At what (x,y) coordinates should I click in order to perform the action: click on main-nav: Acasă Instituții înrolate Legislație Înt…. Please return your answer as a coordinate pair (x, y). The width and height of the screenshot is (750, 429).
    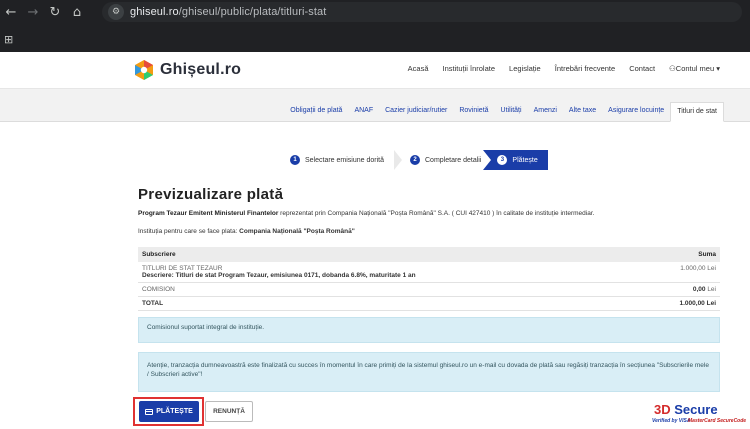
    Looking at the image, I should click on (564, 68).